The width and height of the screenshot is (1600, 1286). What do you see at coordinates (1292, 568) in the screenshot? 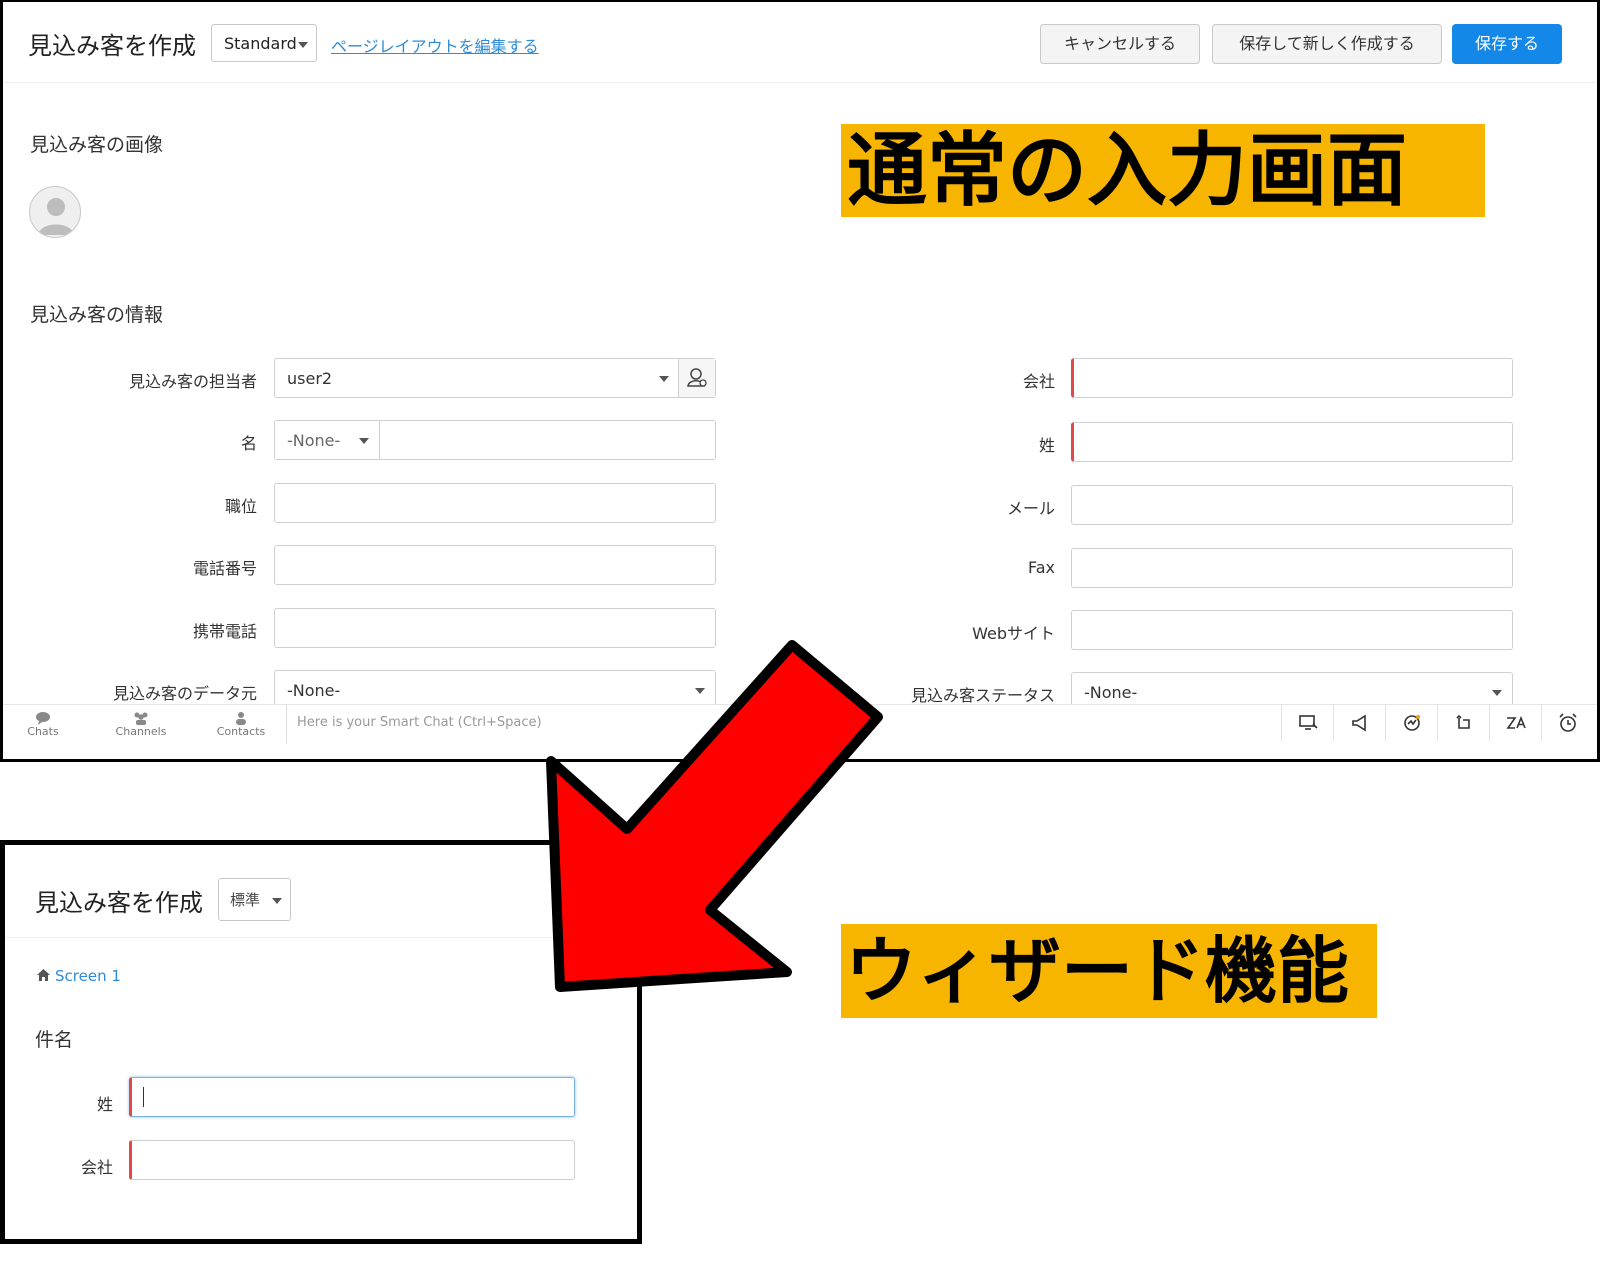
I see `fax-field` at bounding box center [1292, 568].